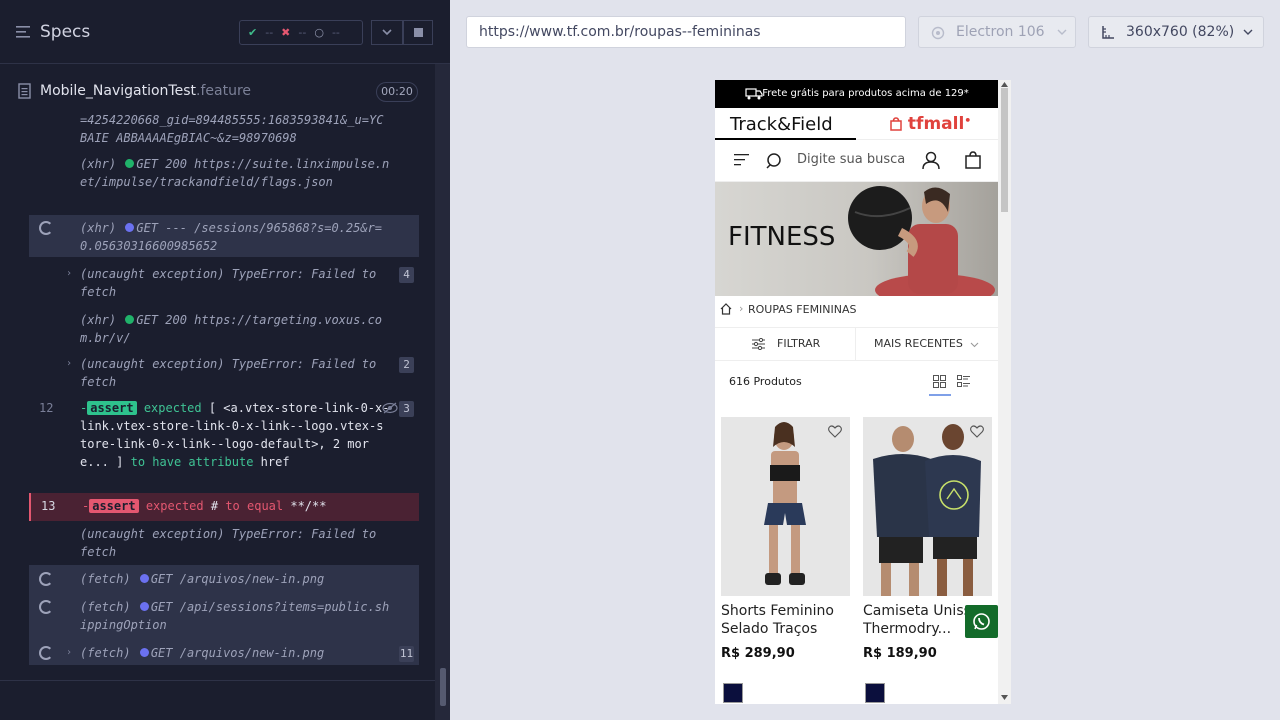 The height and width of the screenshot is (720, 1280). I want to click on tab-trackfield: Track&Field, so click(785, 124).